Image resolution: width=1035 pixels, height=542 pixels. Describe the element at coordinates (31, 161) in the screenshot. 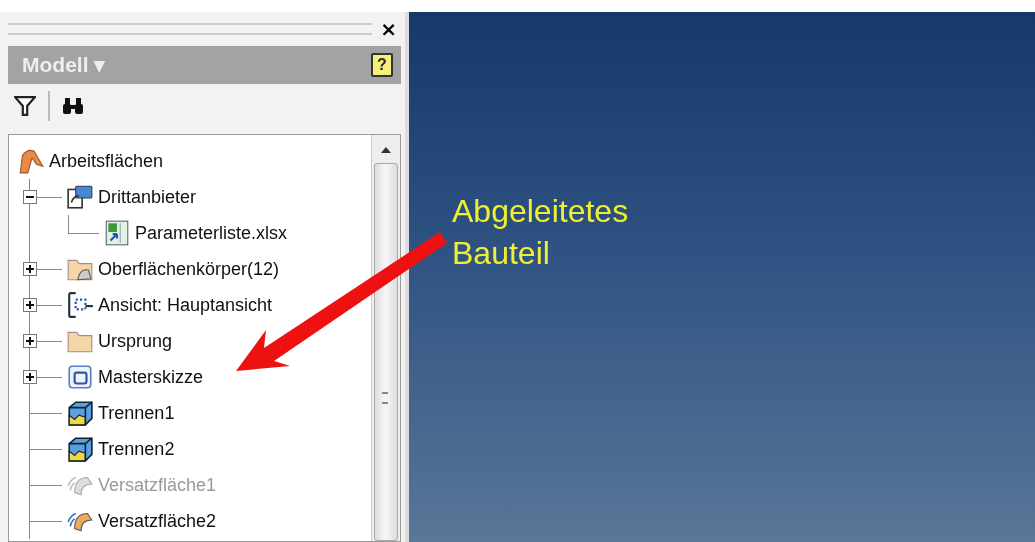

I see `planes-icon` at that location.